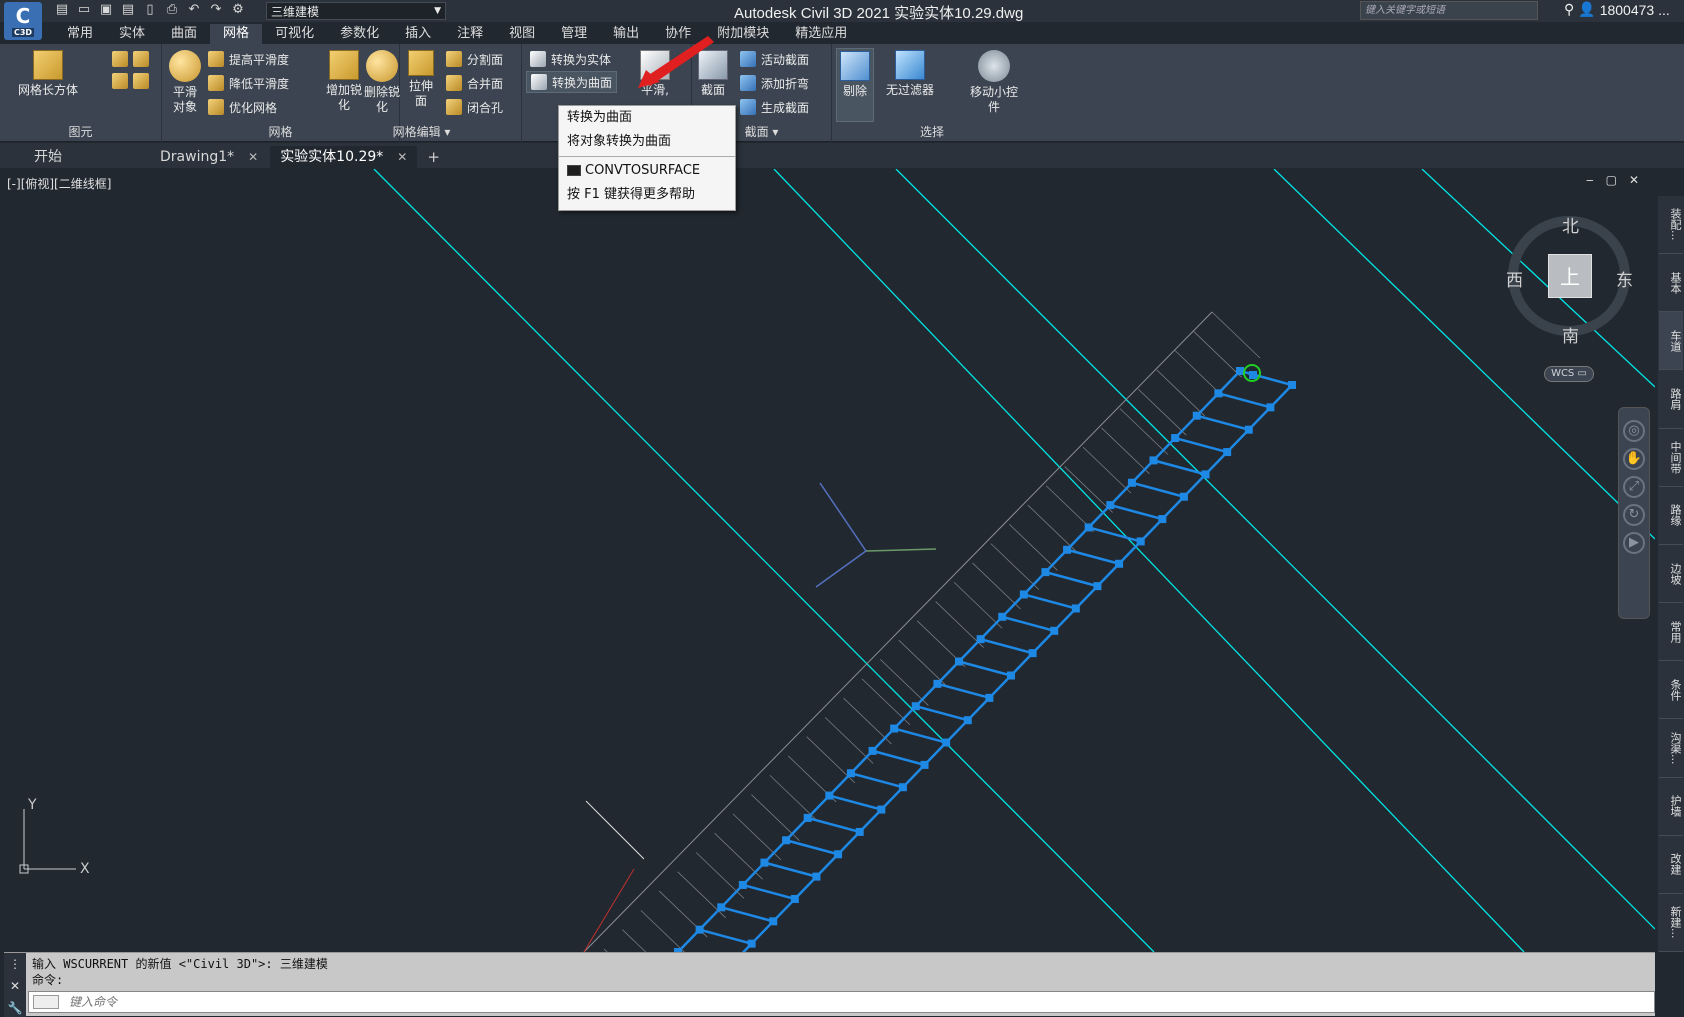 The width and height of the screenshot is (1684, 1017). I want to click on convert-to-surface-button: 转换为曲面, so click(572, 82).